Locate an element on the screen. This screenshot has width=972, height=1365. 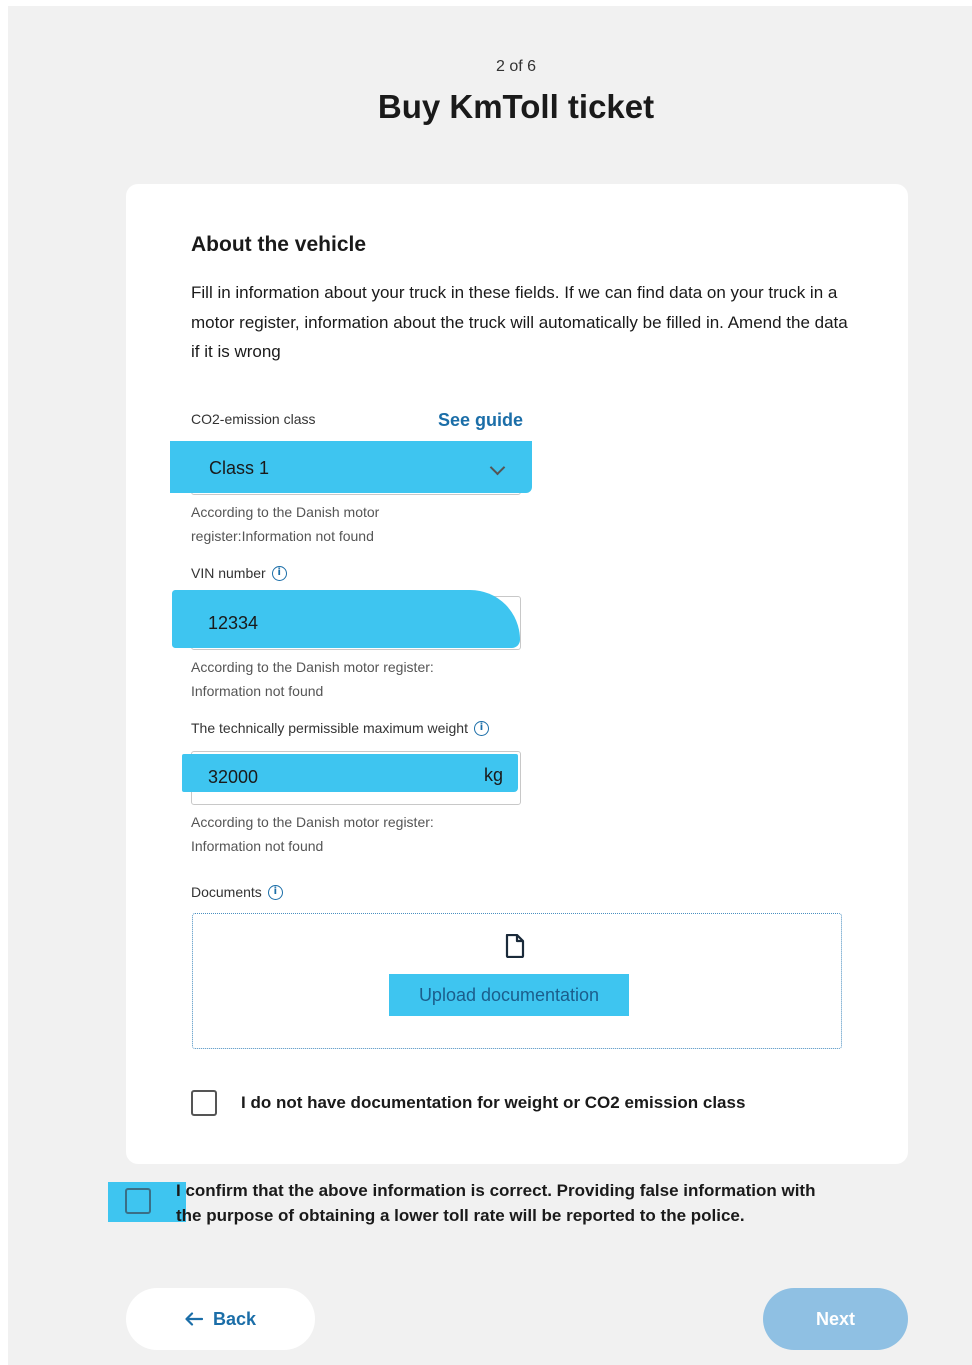
documents-label-text: Documents is located at coordinates (226, 892).